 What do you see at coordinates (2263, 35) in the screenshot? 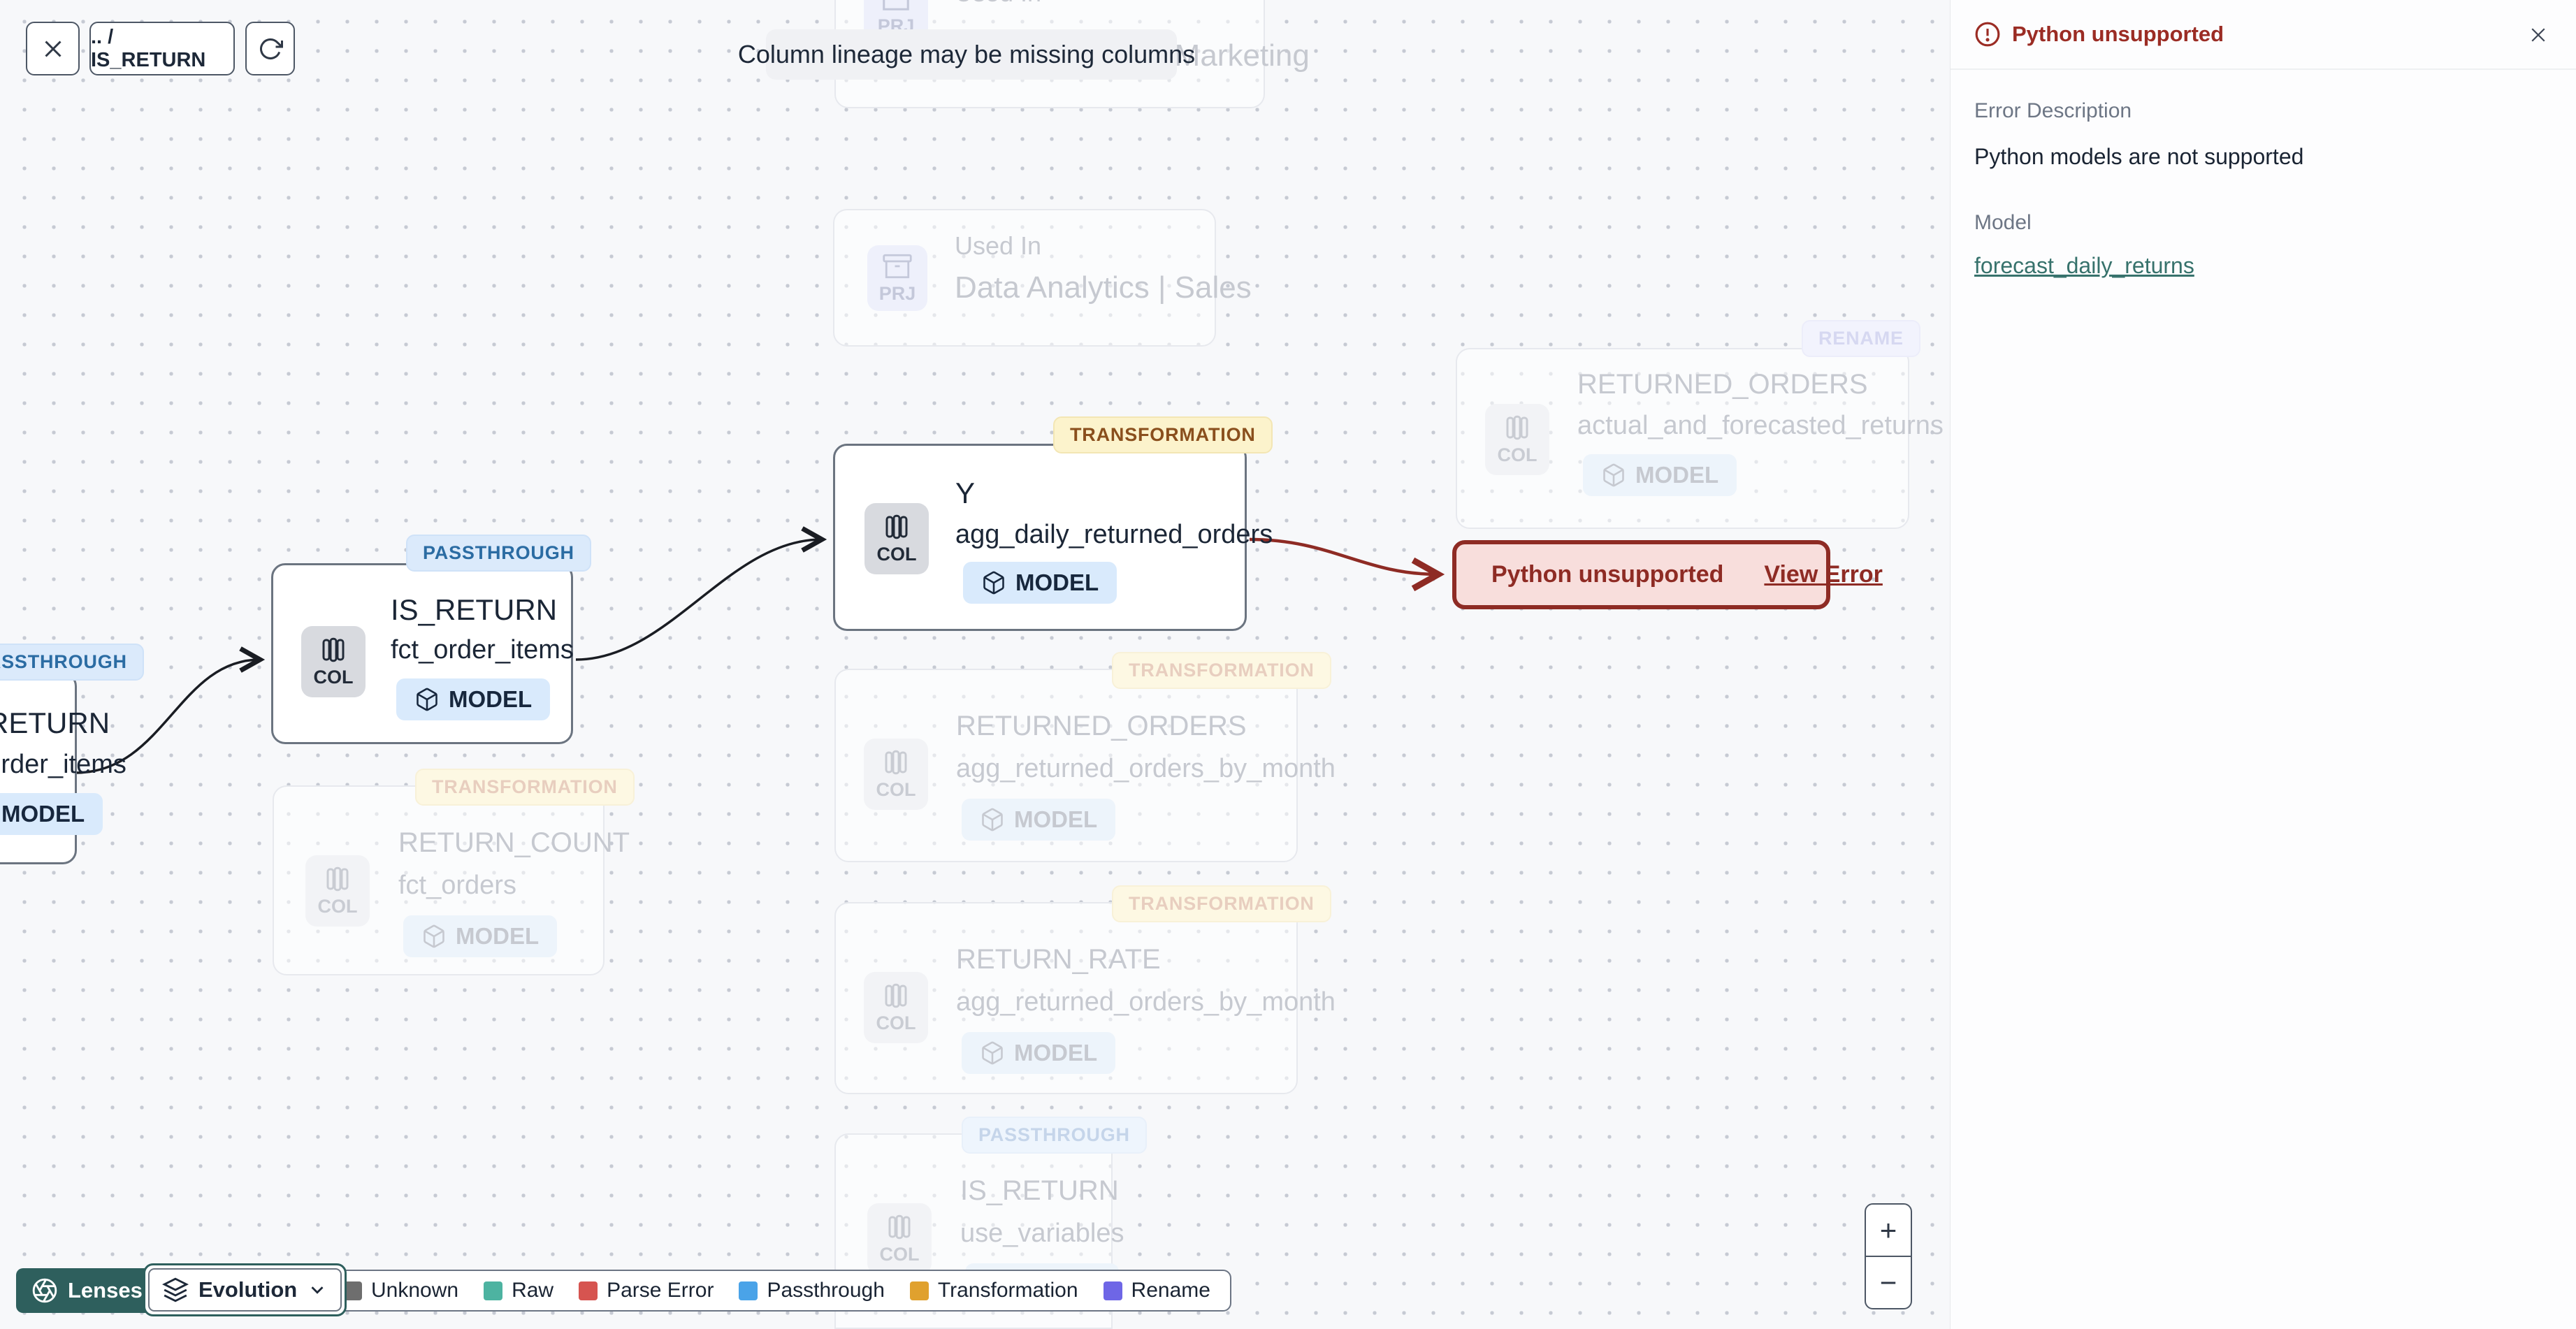
I see `panel-header: Python unsupported` at bounding box center [2263, 35].